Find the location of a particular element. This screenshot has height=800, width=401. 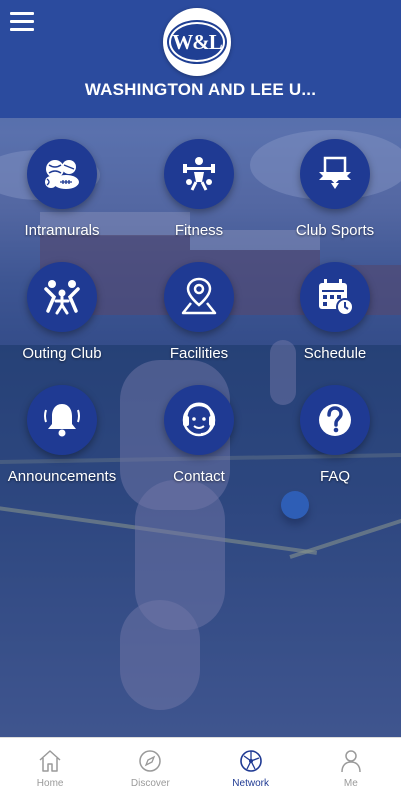

tab-home: Home is located at coordinates (50, 769).